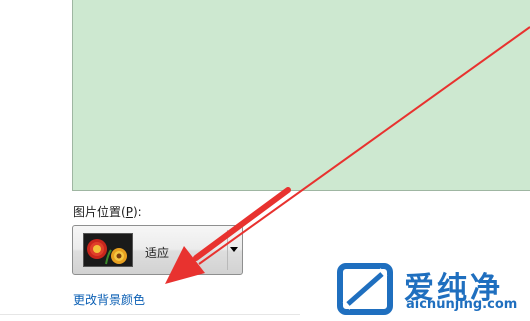  What do you see at coordinates (99, 212) in the screenshot?
I see `picture-position-label-prefix: 图片位置(` at bounding box center [99, 212].